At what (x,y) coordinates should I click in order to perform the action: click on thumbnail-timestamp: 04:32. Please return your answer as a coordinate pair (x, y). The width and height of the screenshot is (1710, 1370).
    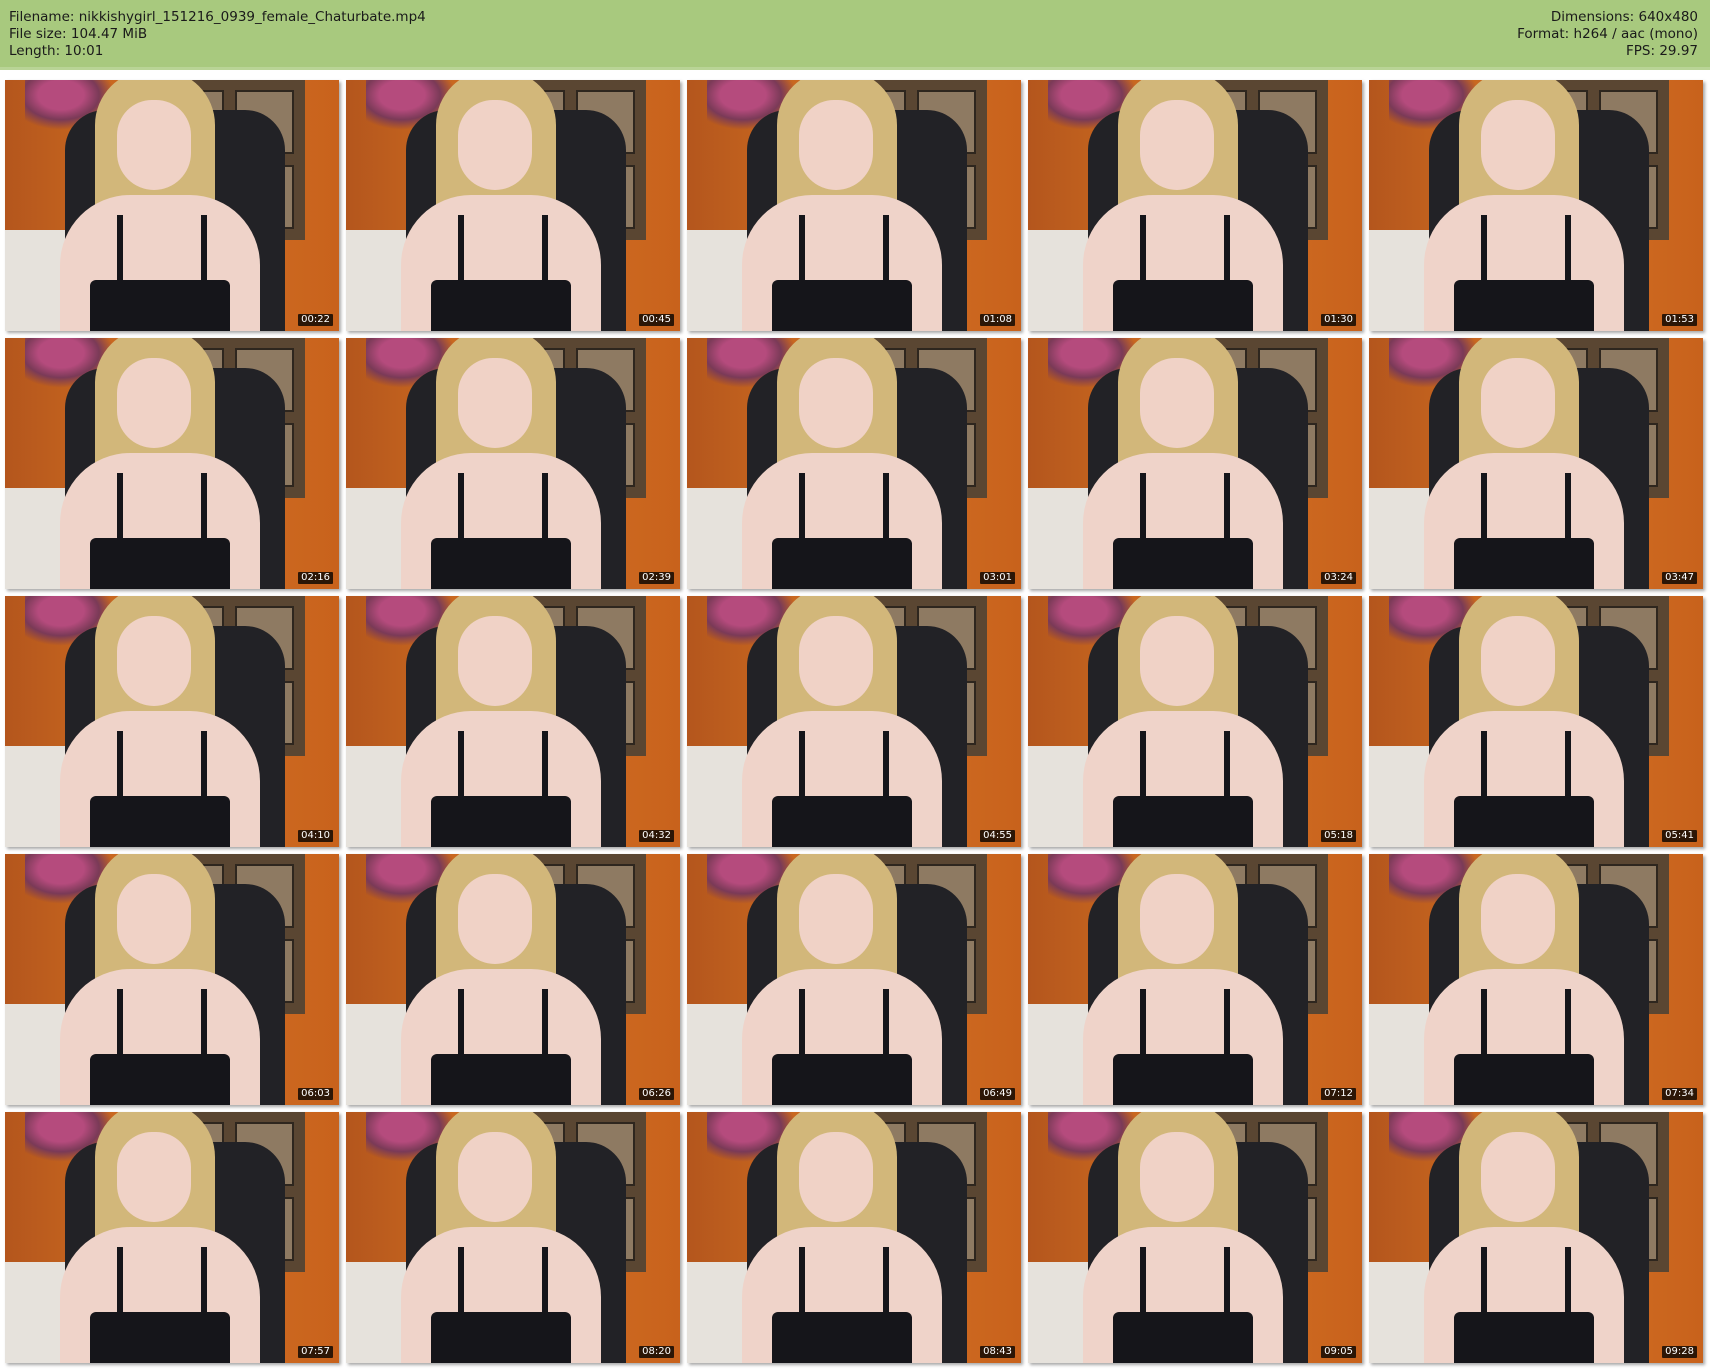
    Looking at the image, I should click on (656, 836).